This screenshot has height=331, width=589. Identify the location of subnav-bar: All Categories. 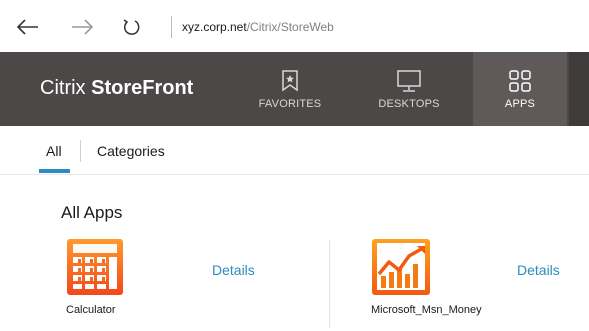
(294, 150).